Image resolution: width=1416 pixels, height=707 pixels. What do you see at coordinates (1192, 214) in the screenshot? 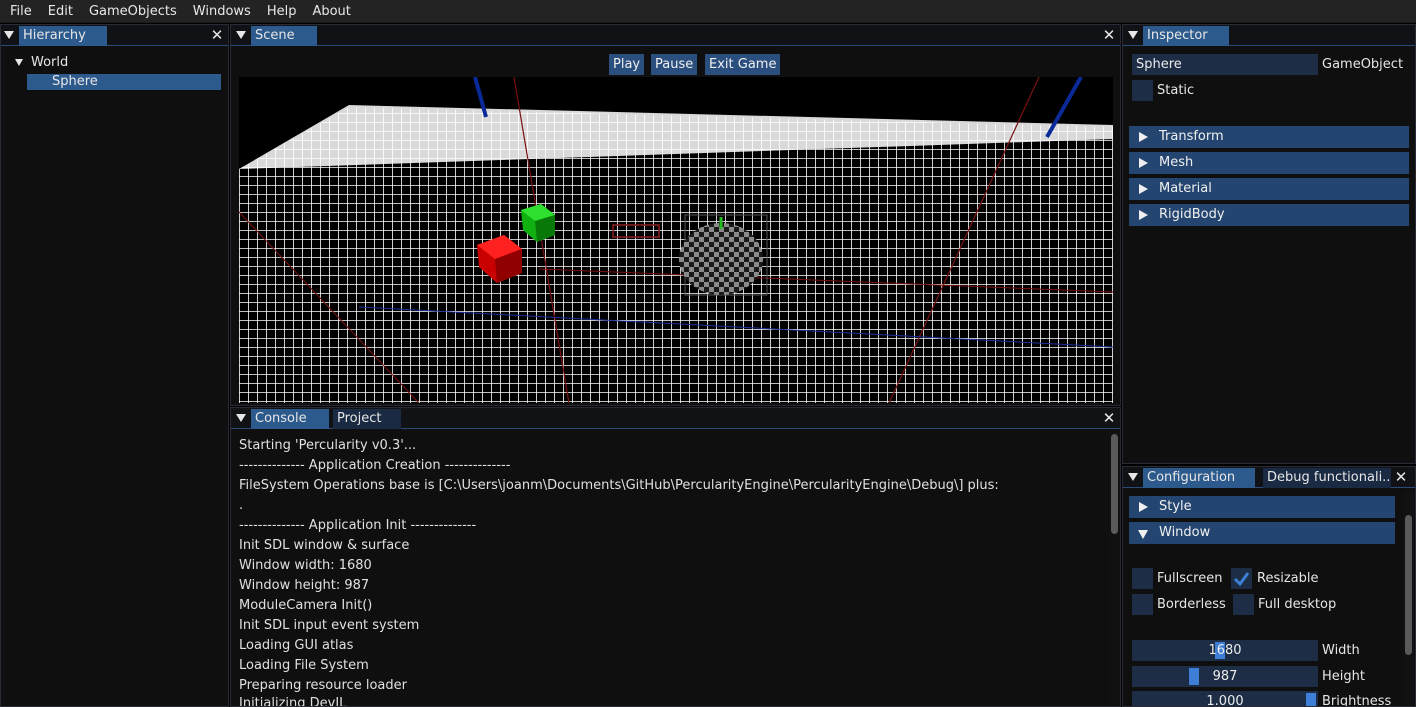
I see `component-header-label: RigidBody` at bounding box center [1192, 214].